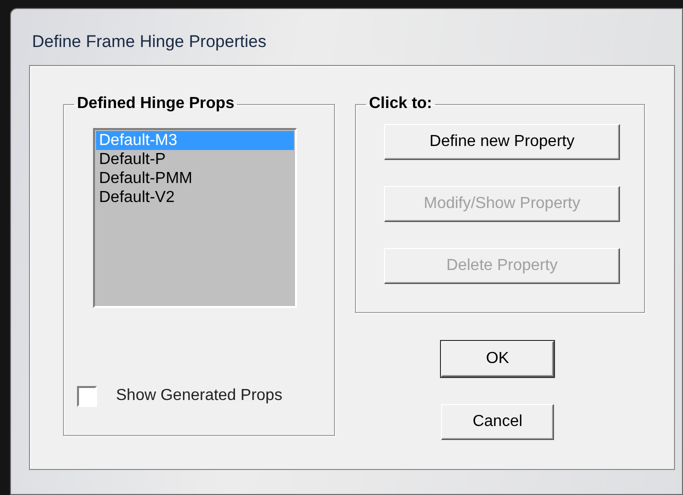 Image resolution: width=683 pixels, height=495 pixels. What do you see at coordinates (497, 422) in the screenshot?
I see `cancel-button: Cancel` at bounding box center [497, 422].